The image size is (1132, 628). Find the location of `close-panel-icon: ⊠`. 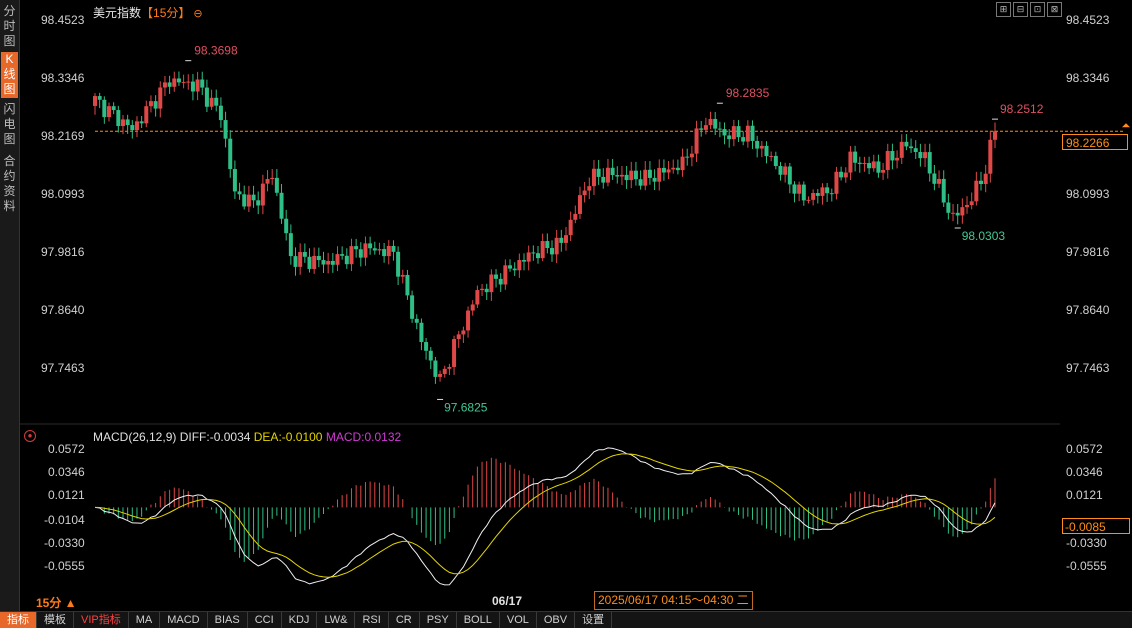

close-panel-icon: ⊠ is located at coordinates (1054, 9).